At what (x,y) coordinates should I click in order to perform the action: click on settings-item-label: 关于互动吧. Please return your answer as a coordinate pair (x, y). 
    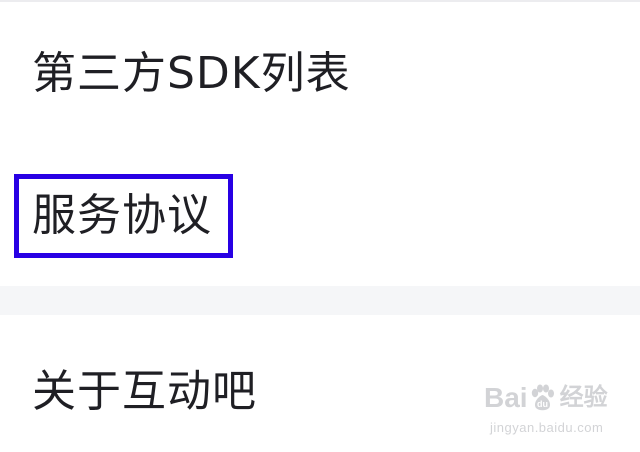
    Looking at the image, I should click on (144, 391).